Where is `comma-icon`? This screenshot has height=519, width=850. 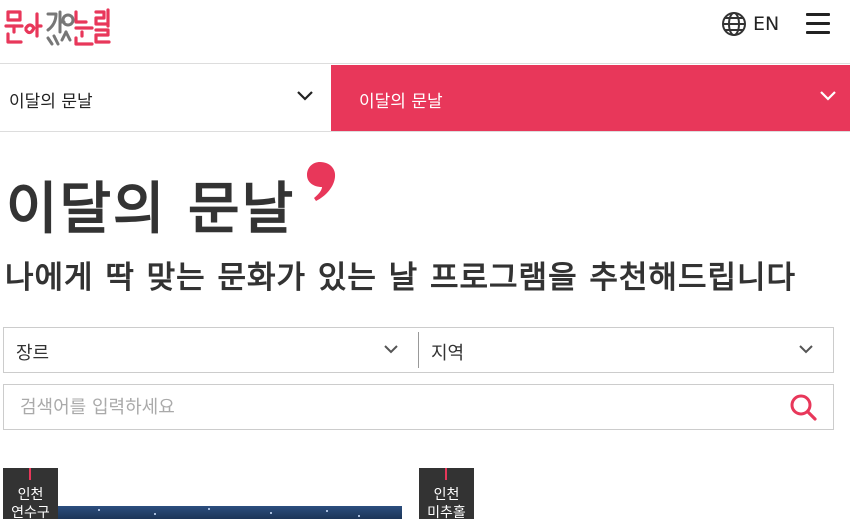
comma-icon is located at coordinates (321, 181).